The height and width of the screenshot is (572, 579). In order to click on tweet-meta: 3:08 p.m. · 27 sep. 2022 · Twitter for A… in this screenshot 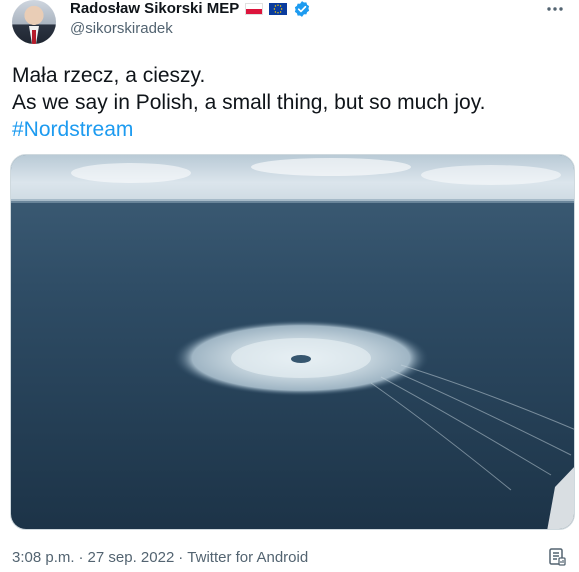, I will do `click(160, 558)`.